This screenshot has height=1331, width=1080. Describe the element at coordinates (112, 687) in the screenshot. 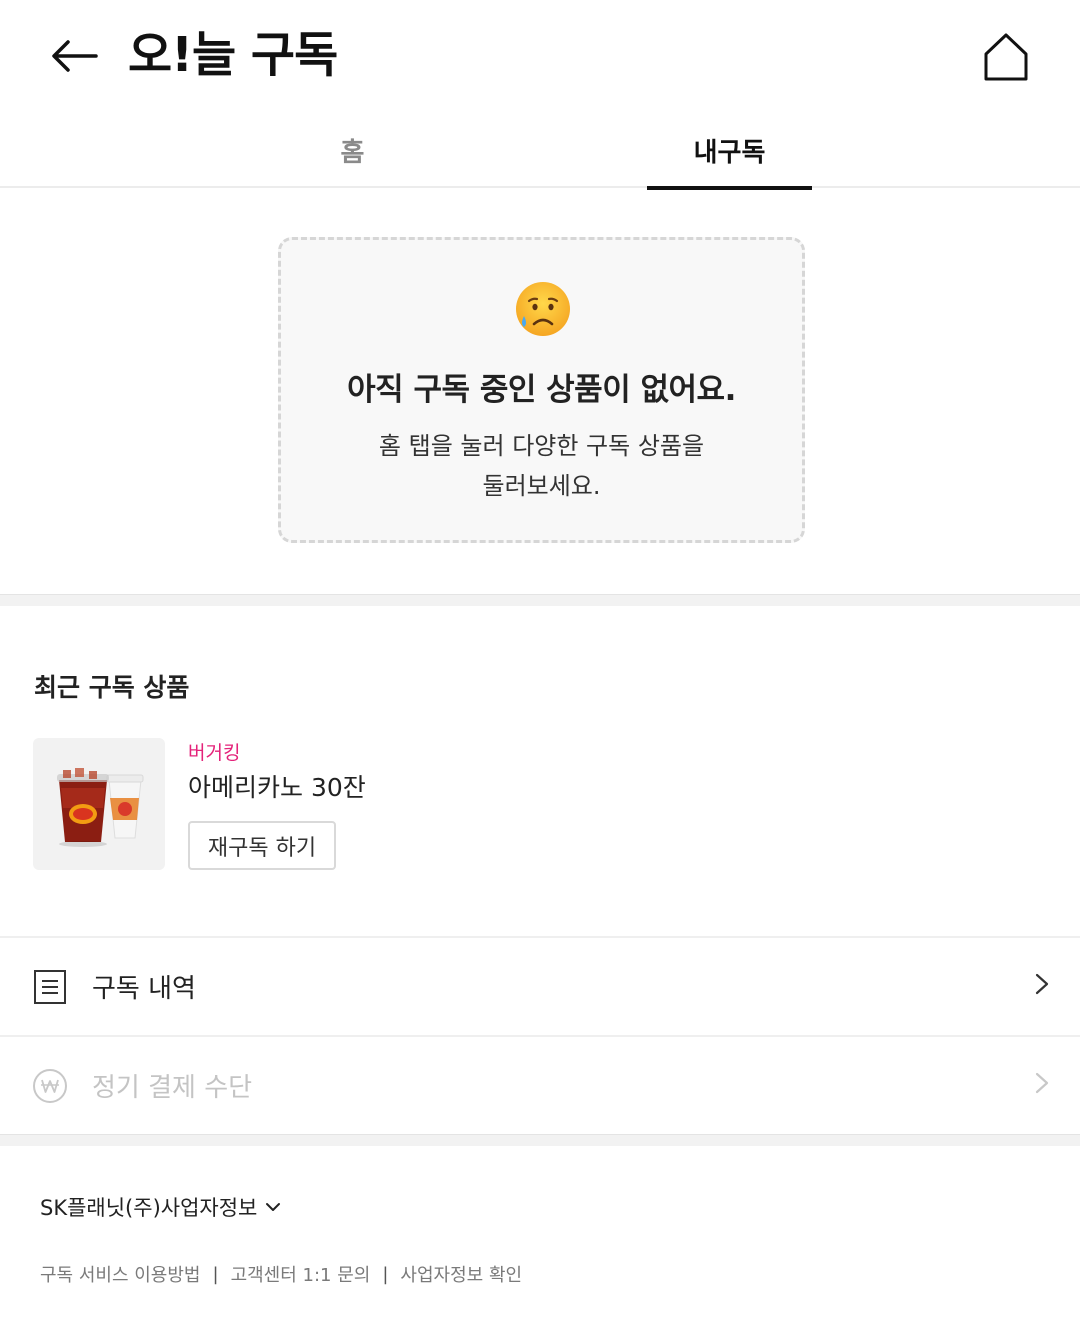

I see `recent-section-title: 최근 구독 상품` at that location.